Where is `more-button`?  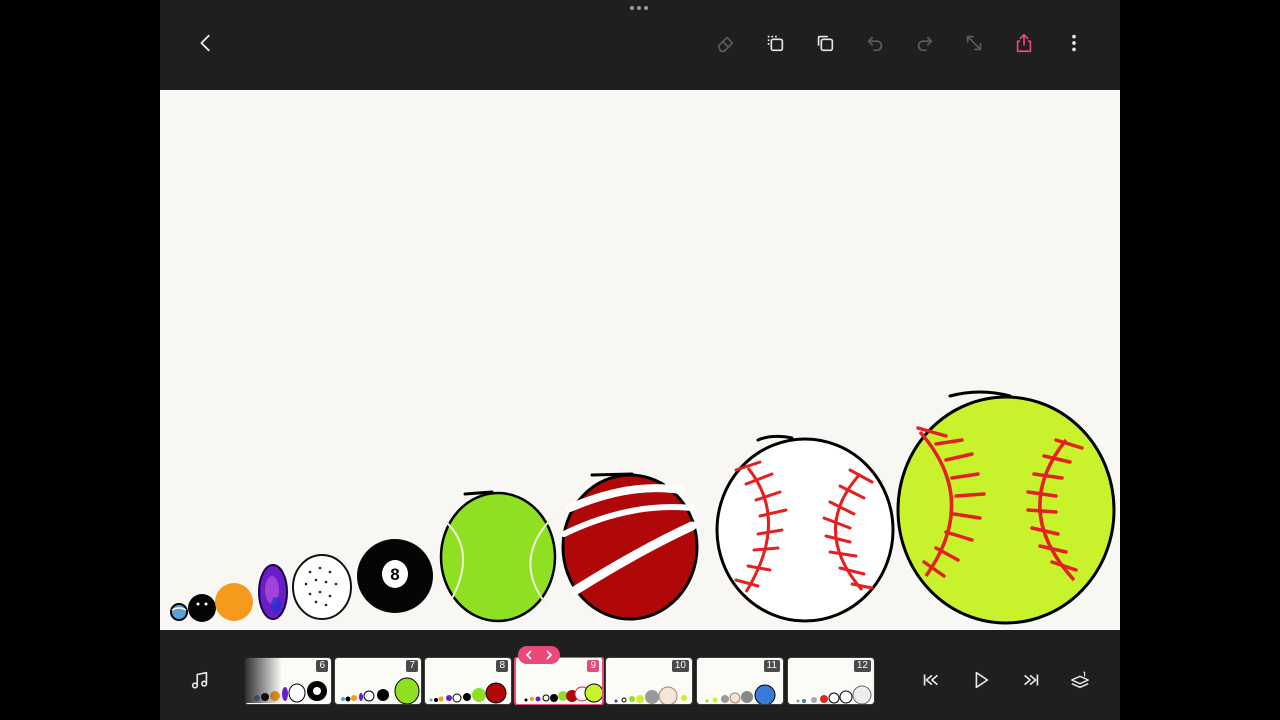
more-button is located at coordinates (1074, 43).